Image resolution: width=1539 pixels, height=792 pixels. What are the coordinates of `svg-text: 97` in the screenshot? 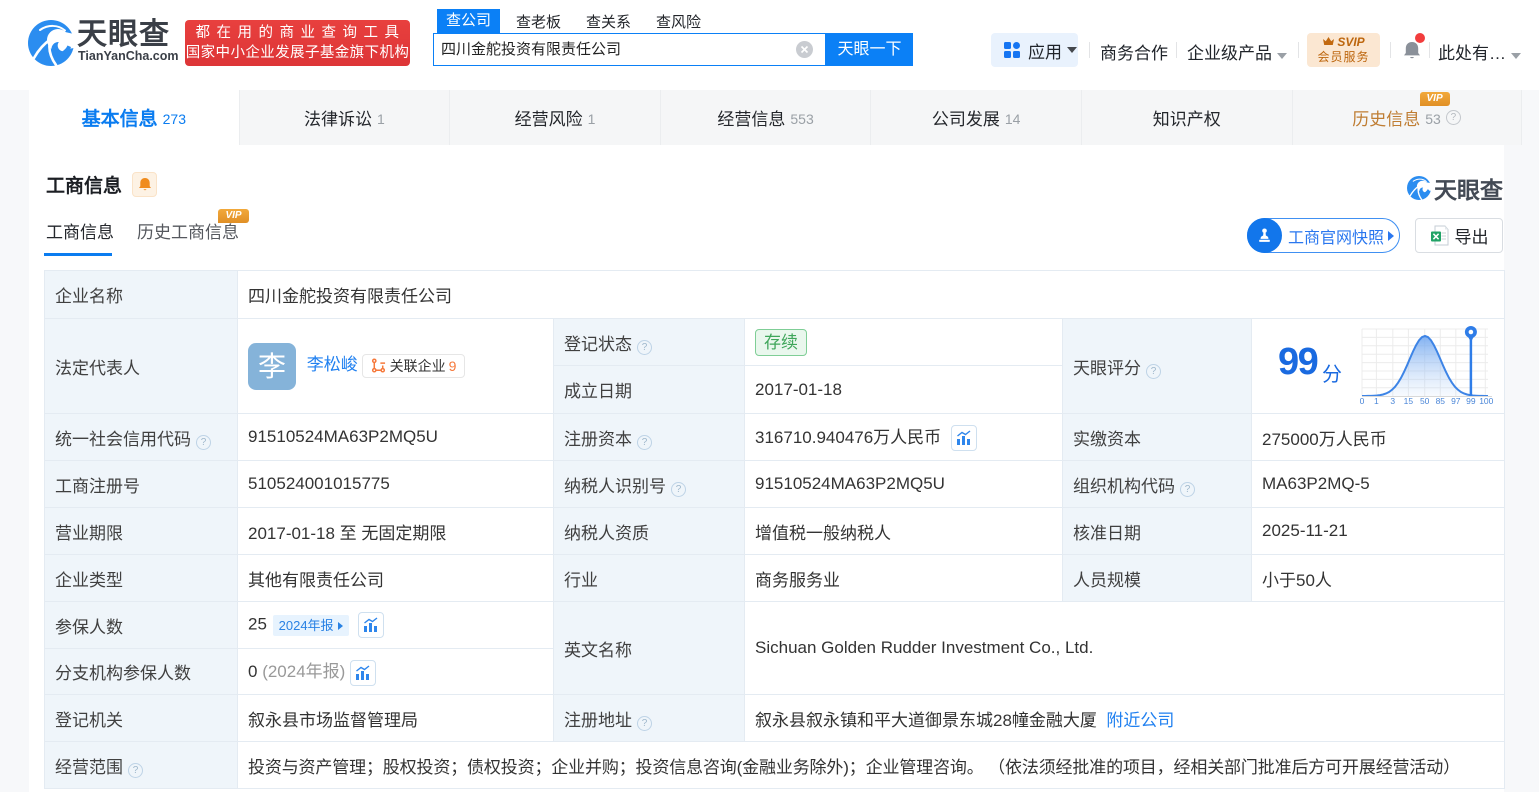 It's located at (1456, 401).